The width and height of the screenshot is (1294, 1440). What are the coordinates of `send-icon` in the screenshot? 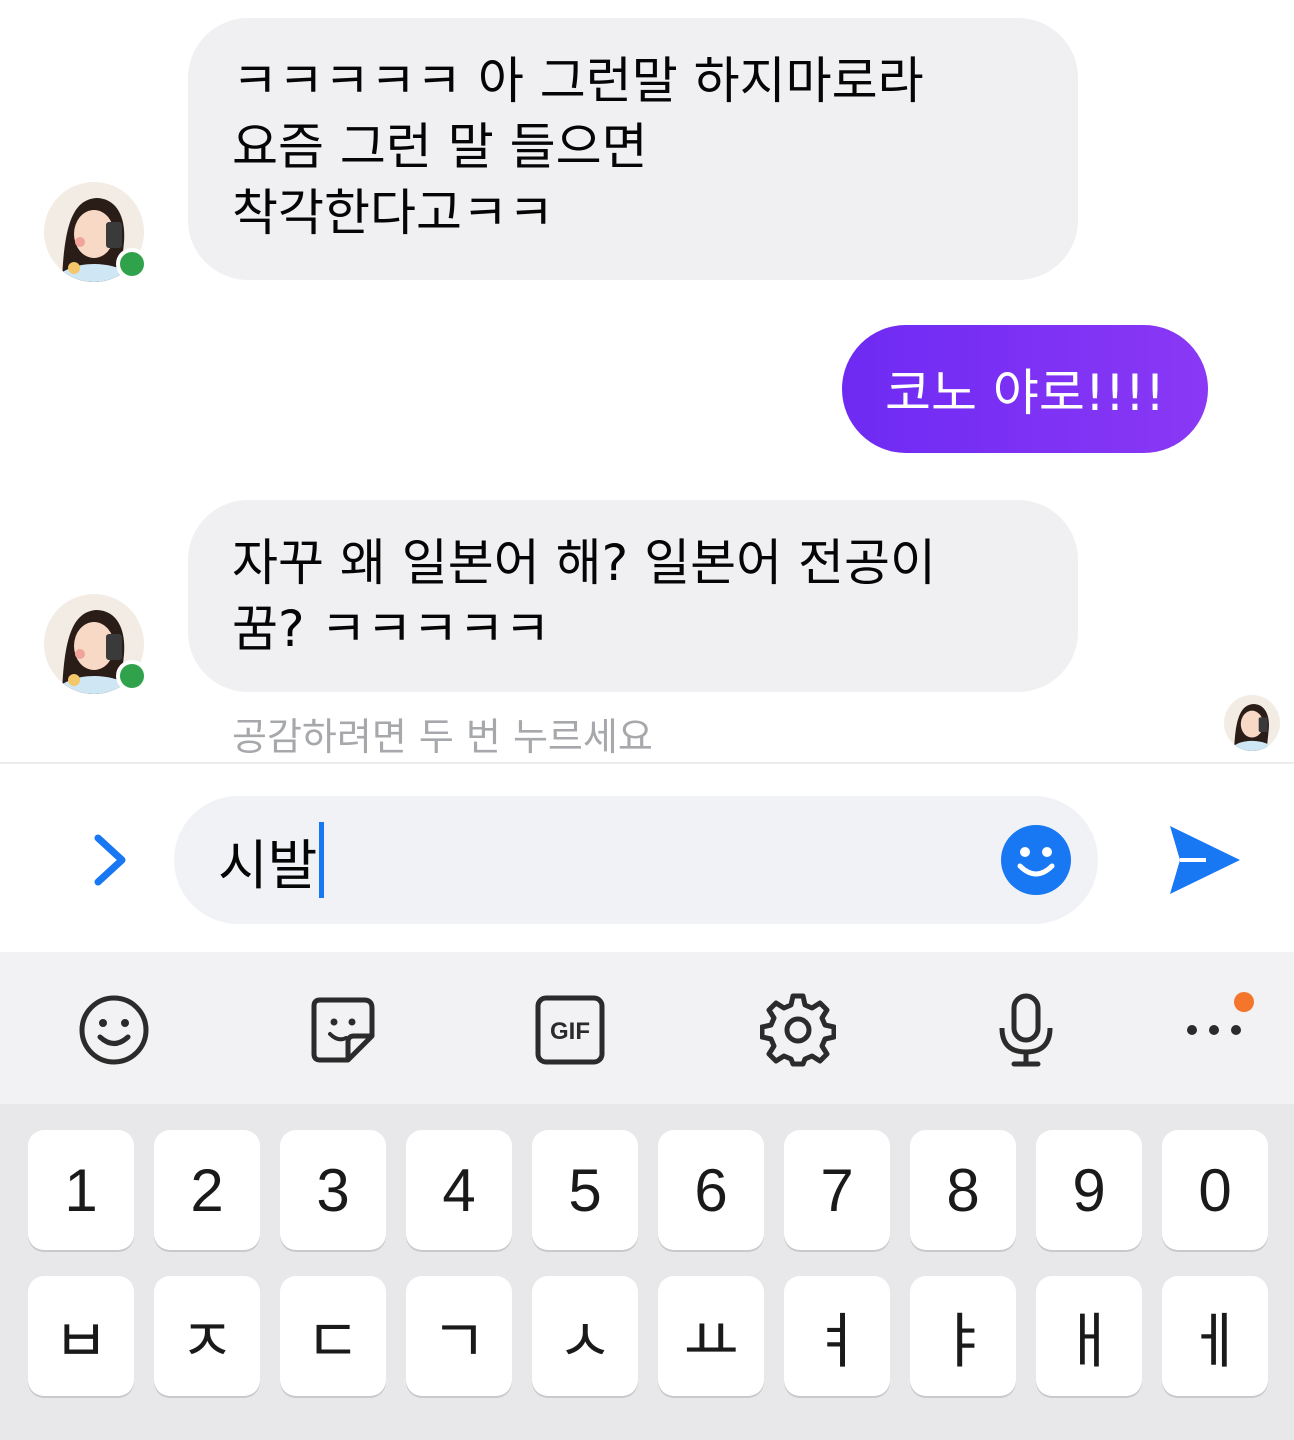 It's located at (1205, 860).